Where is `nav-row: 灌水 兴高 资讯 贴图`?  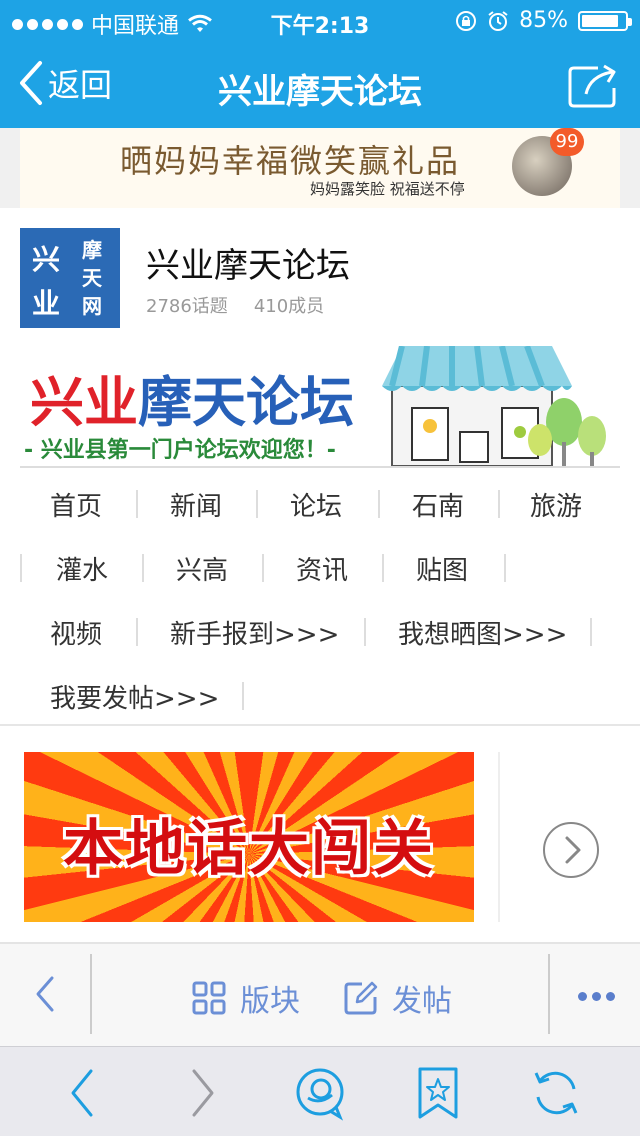
nav-row: 灌水 兴高 资讯 贴图 is located at coordinates (320, 566).